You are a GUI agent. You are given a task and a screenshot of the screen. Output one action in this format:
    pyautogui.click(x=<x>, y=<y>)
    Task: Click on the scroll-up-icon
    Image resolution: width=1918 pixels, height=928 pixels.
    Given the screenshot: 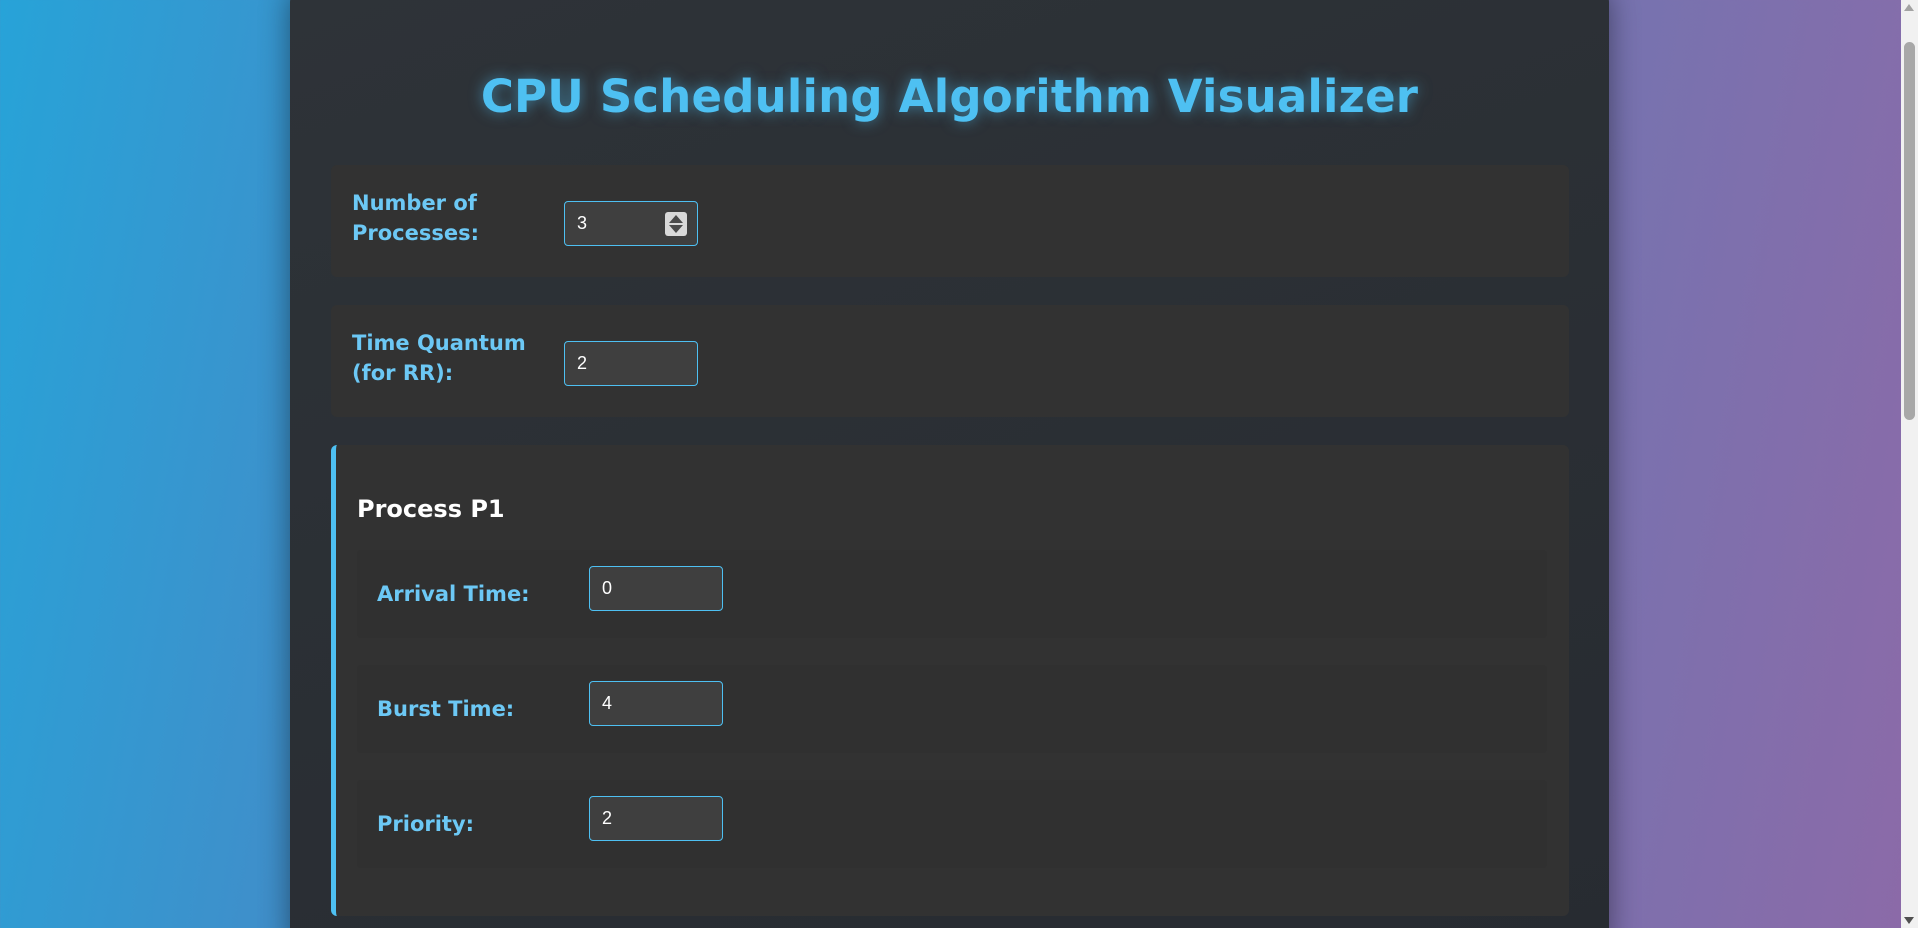 What is the action you would take?
    pyautogui.click(x=1909, y=7)
    